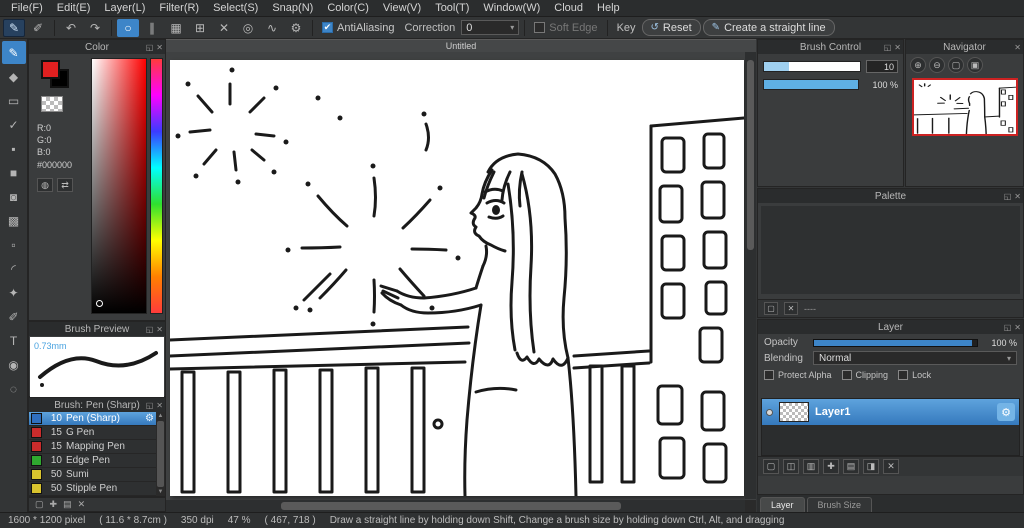  I want to click on soft-edge-checkbox: Soft Edge, so click(565, 28).